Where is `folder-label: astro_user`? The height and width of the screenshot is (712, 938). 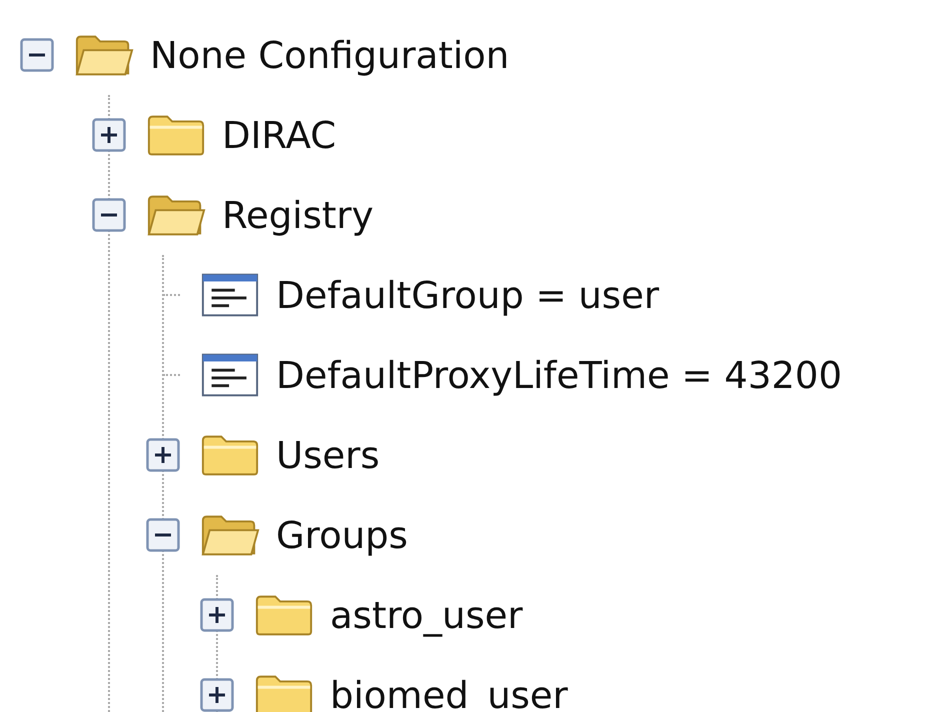
folder-label: astro_user is located at coordinates (426, 615).